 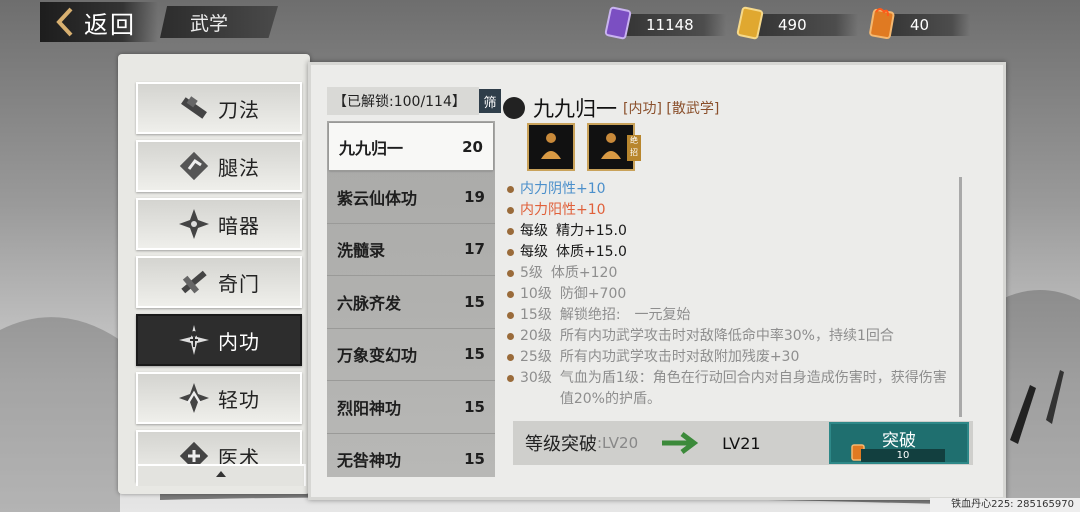 What do you see at coordinates (474, 249) in the screenshot?
I see `skill-level: 17` at bounding box center [474, 249].